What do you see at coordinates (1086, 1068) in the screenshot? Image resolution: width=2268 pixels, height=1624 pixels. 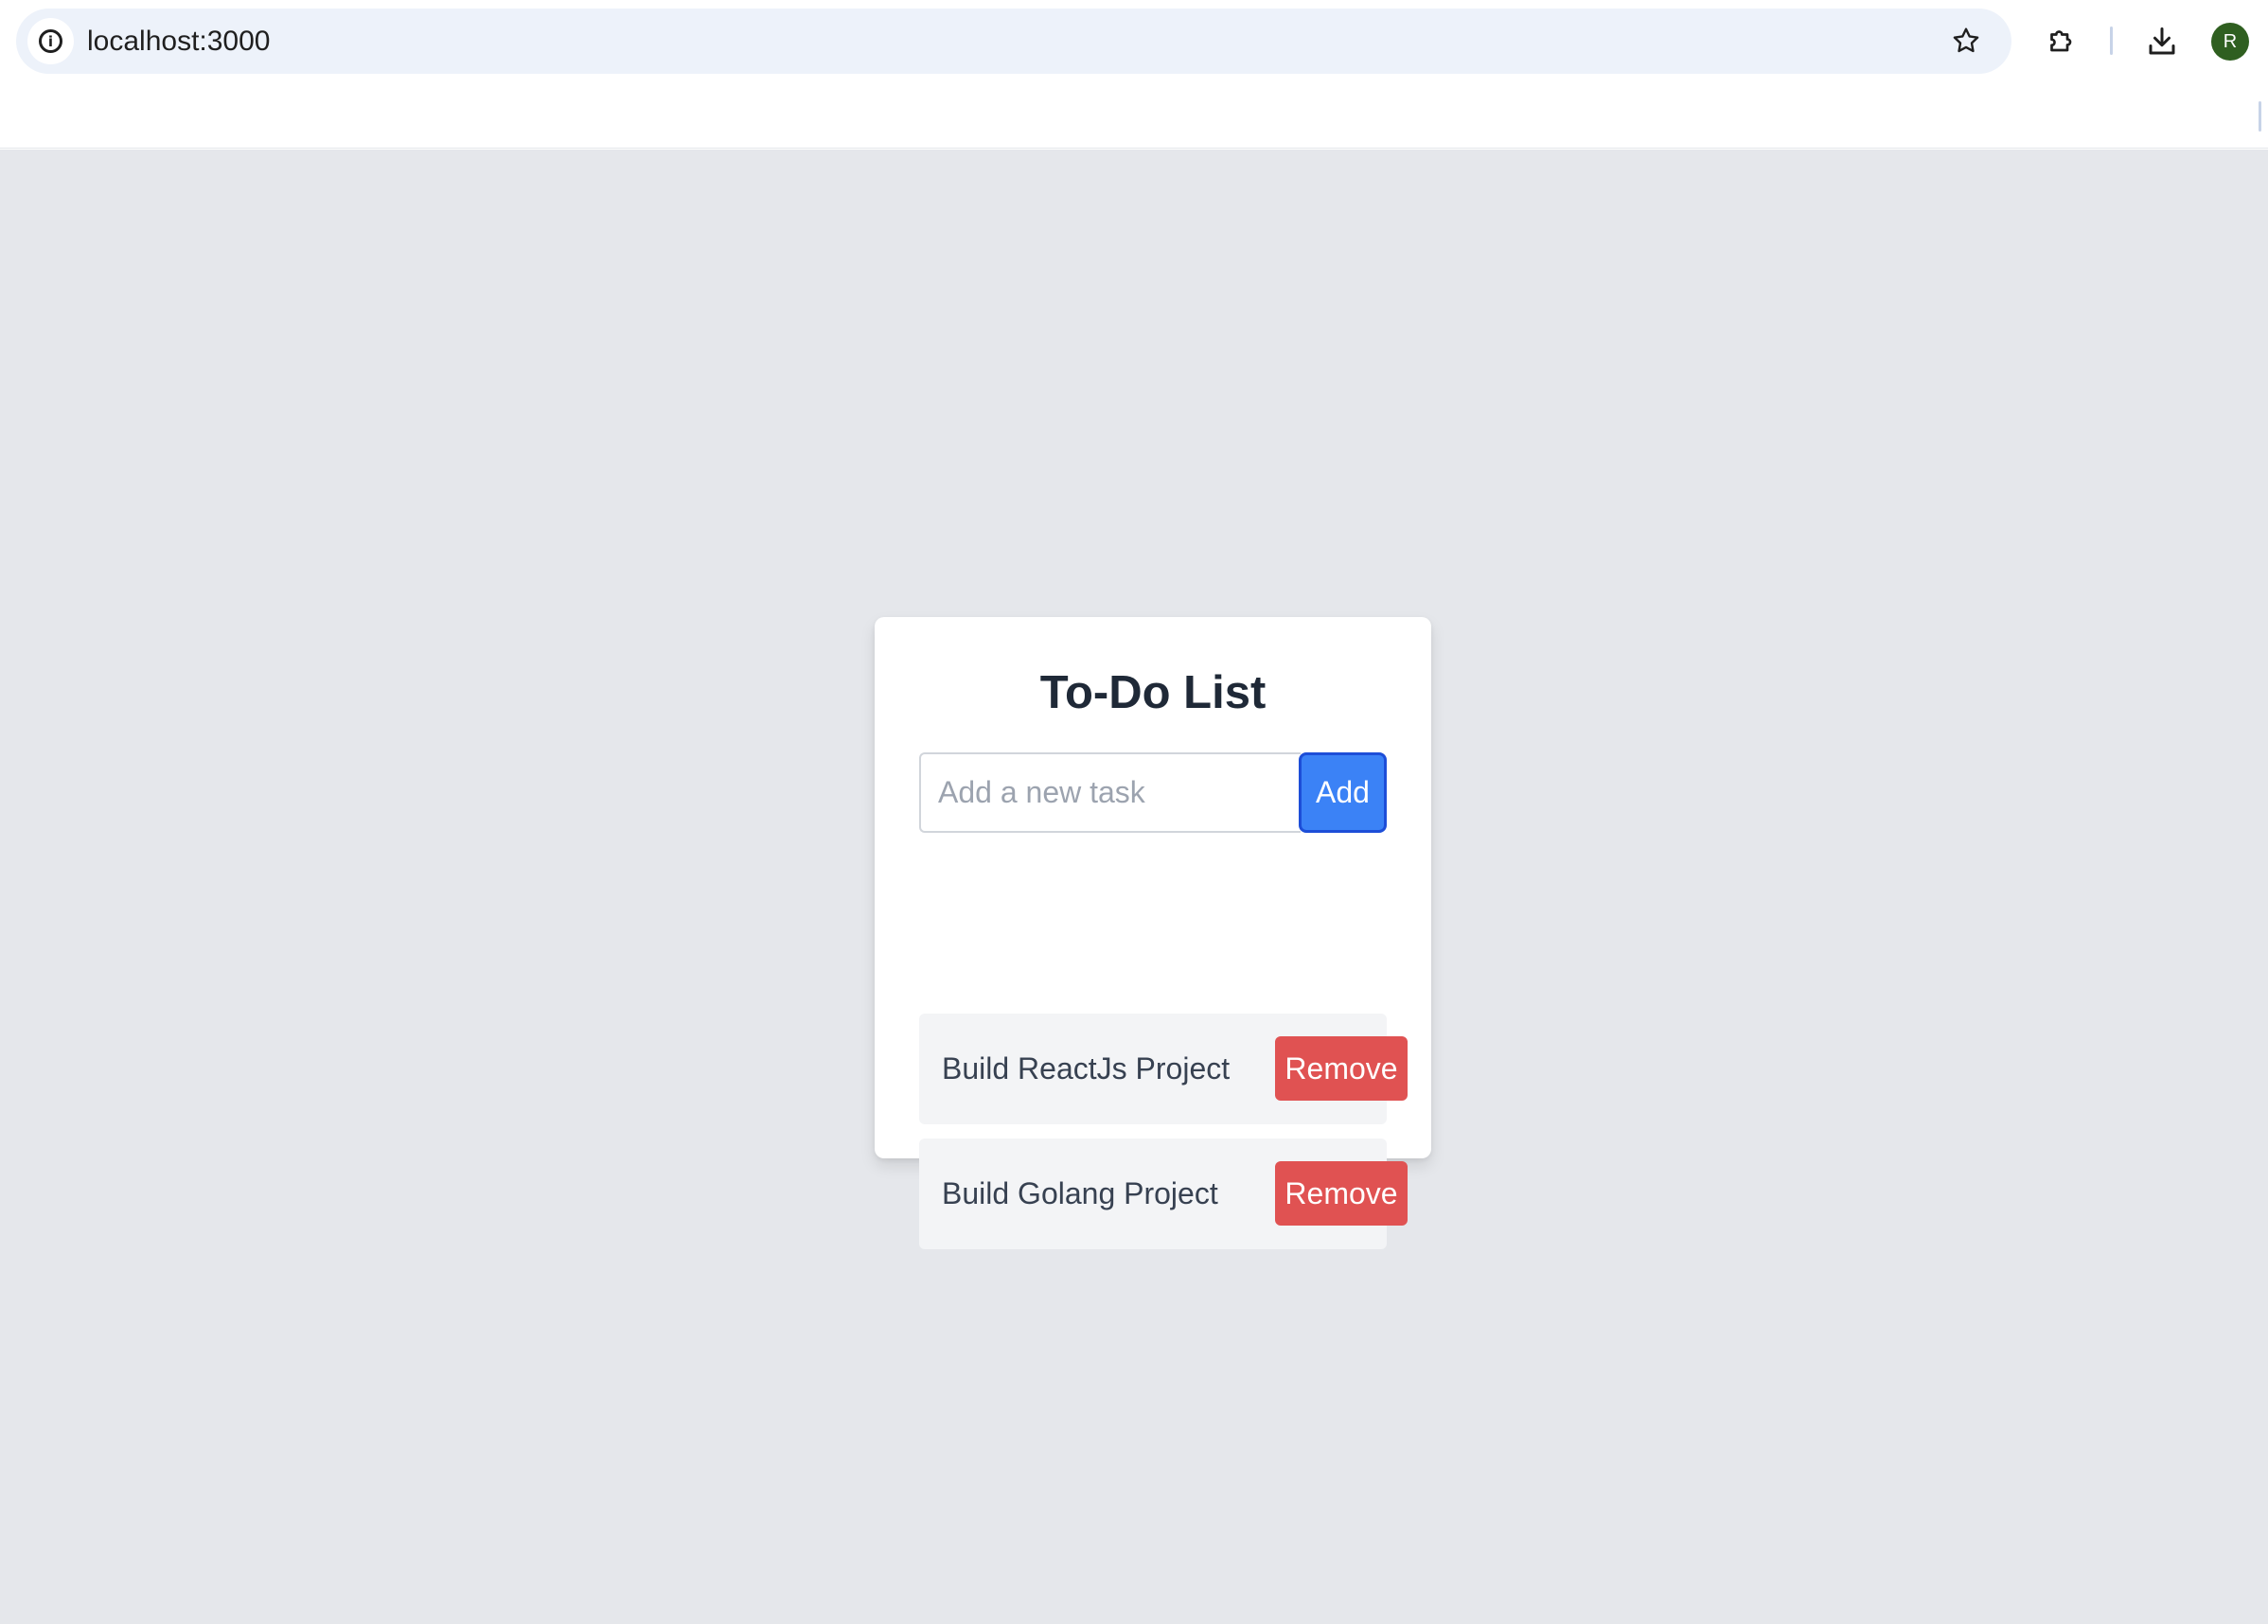 I see `task-text: Build ReactJs Project` at bounding box center [1086, 1068].